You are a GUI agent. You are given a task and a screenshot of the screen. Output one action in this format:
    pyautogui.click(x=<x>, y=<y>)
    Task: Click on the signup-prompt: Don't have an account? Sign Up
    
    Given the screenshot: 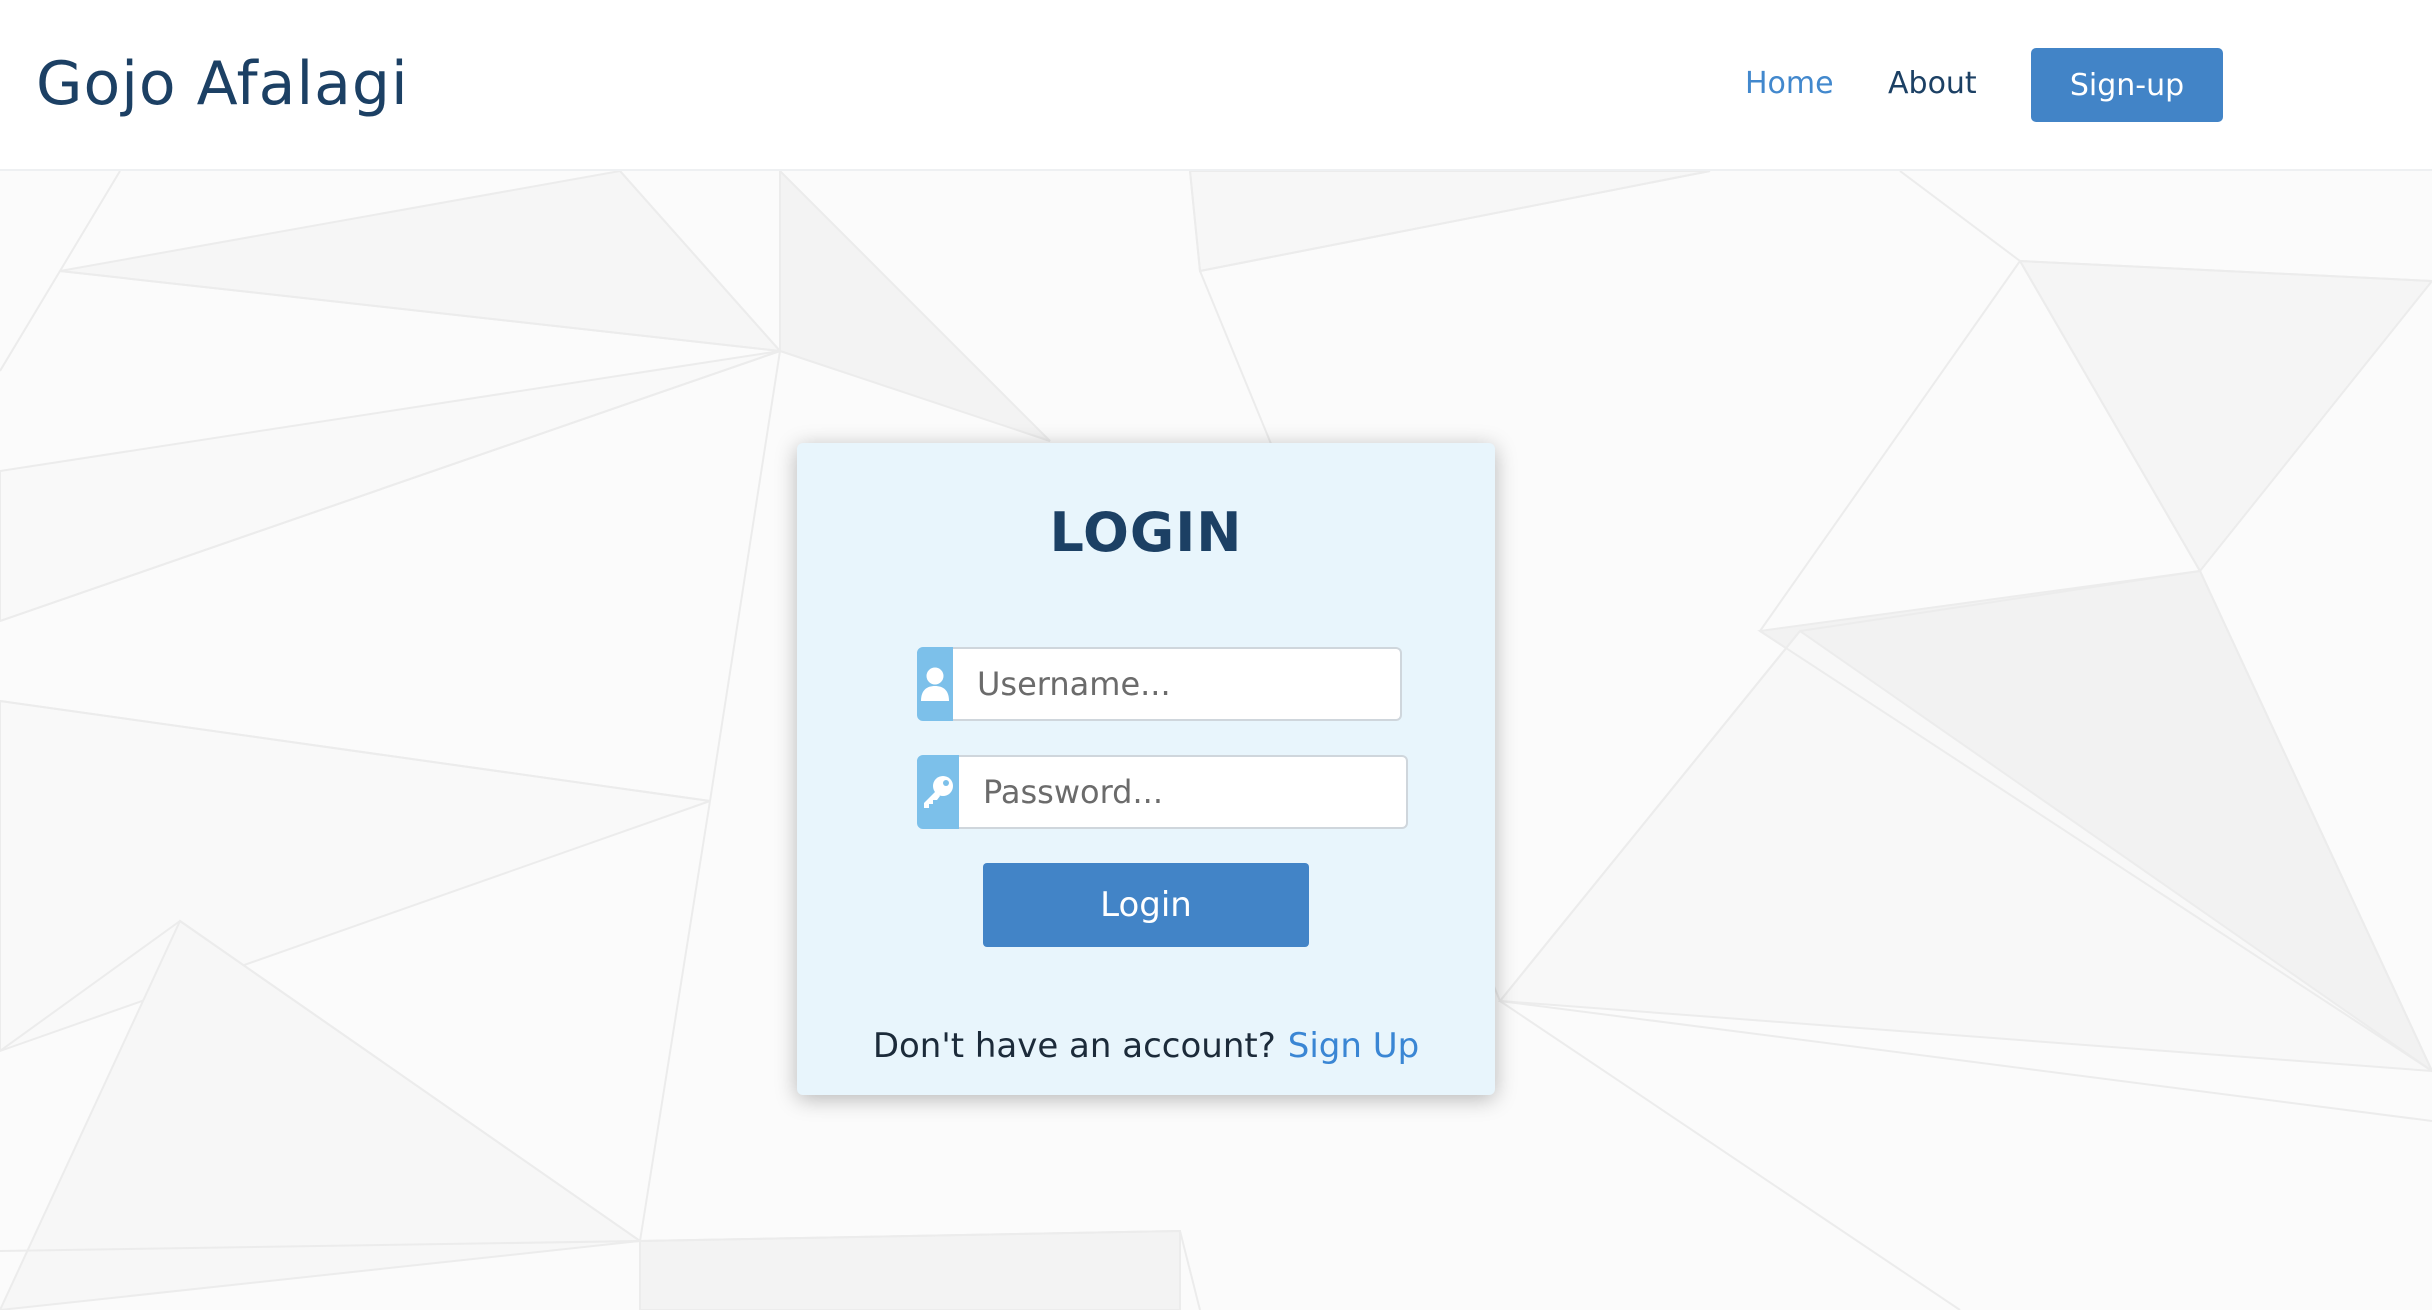 What is the action you would take?
    pyautogui.click(x=1146, y=1046)
    